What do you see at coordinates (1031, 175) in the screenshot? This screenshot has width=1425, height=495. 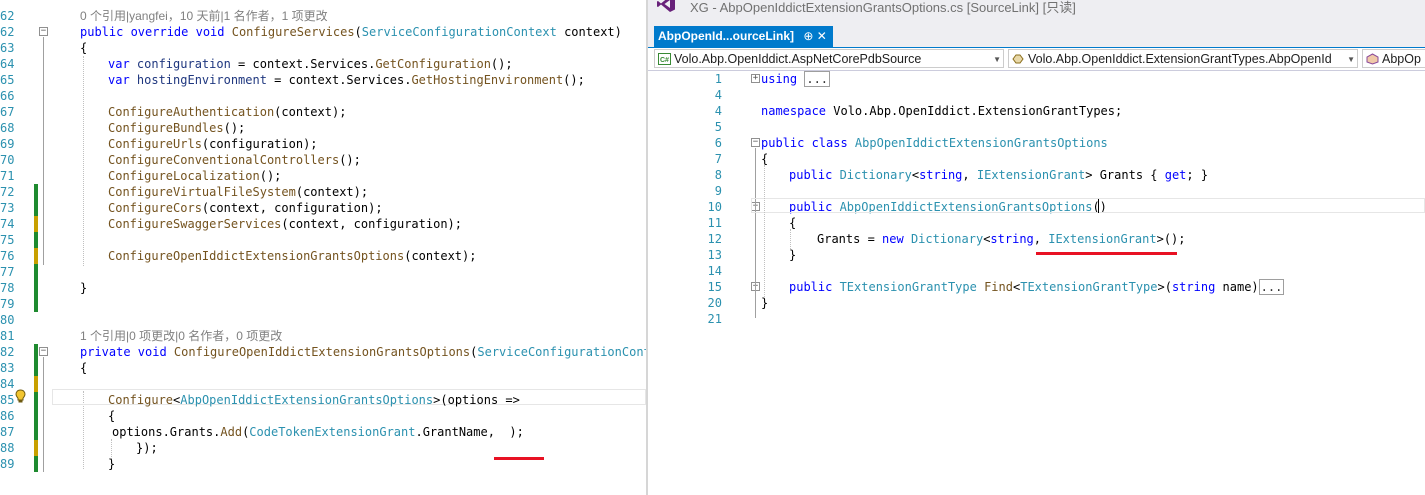 I see `code-token: IExtensionGrant` at bounding box center [1031, 175].